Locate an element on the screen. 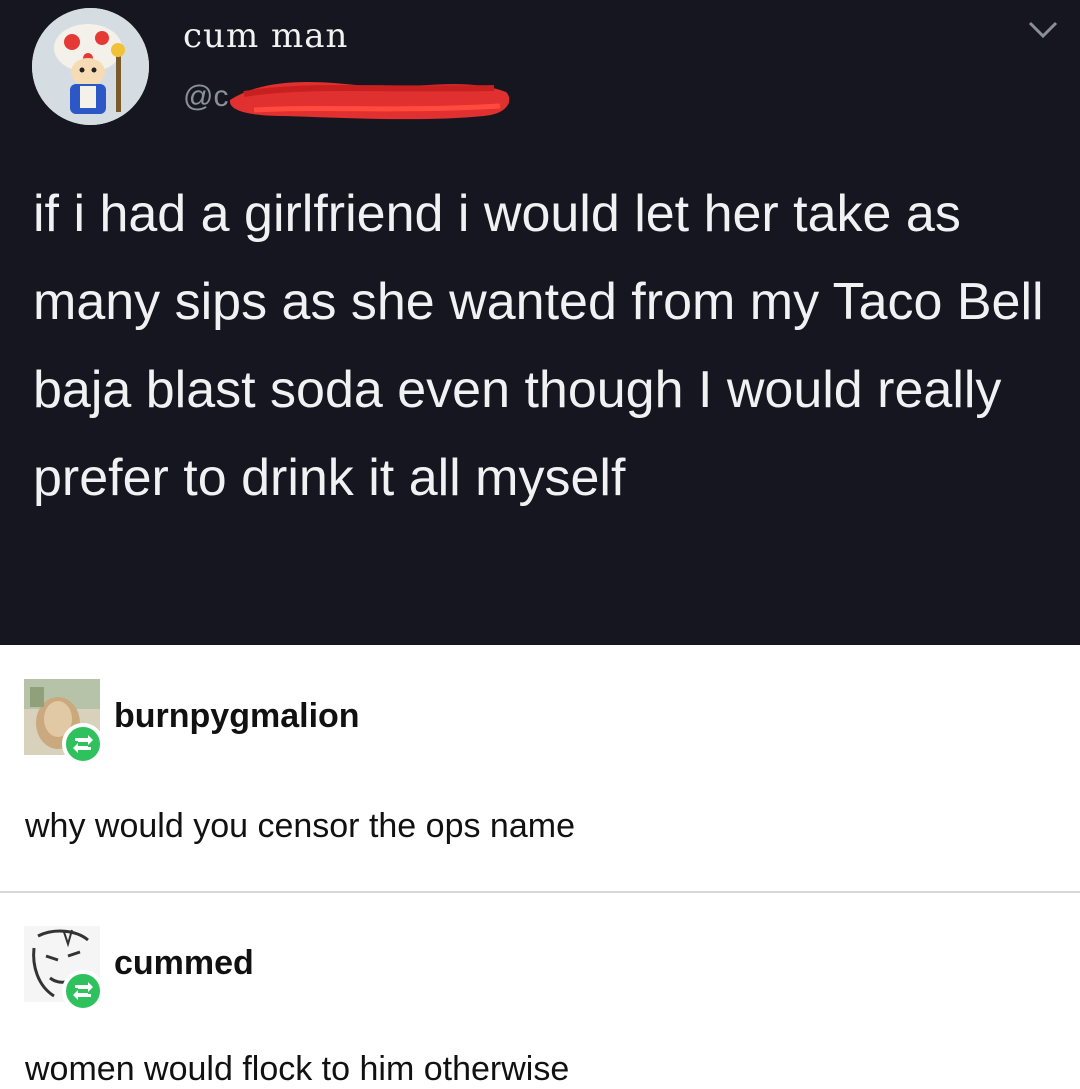 The image size is (1080, 1089). comment-username: cummed is located at coordinates (184, 963).